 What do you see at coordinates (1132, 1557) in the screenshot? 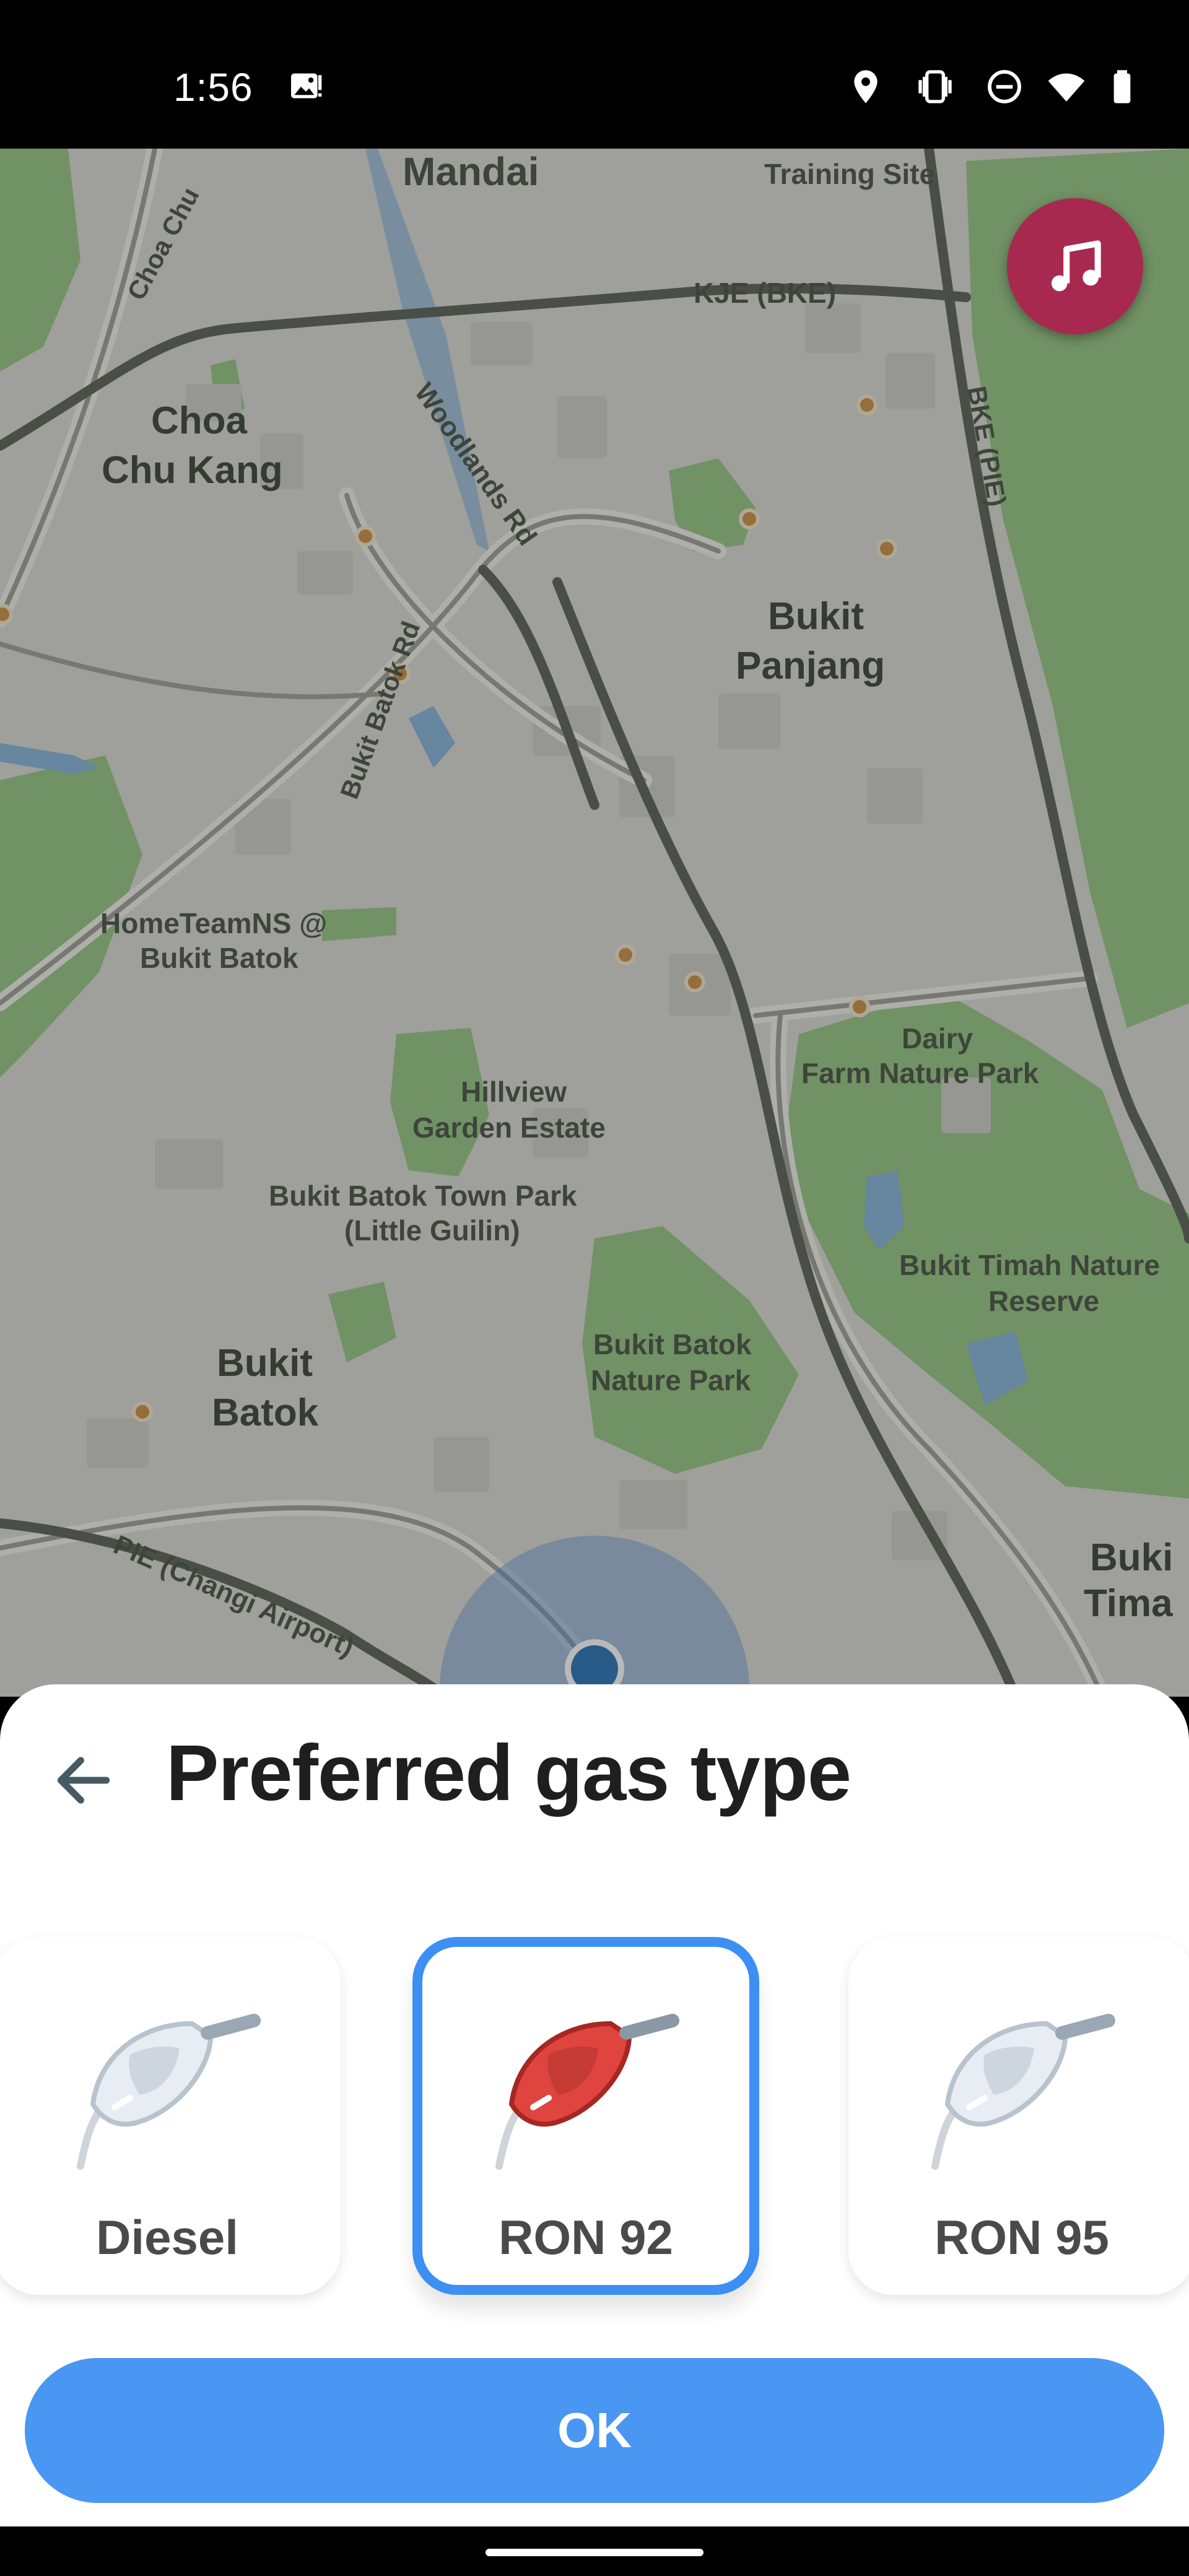
I see `map-label: Buki` at bounding box center [1132, 1557].